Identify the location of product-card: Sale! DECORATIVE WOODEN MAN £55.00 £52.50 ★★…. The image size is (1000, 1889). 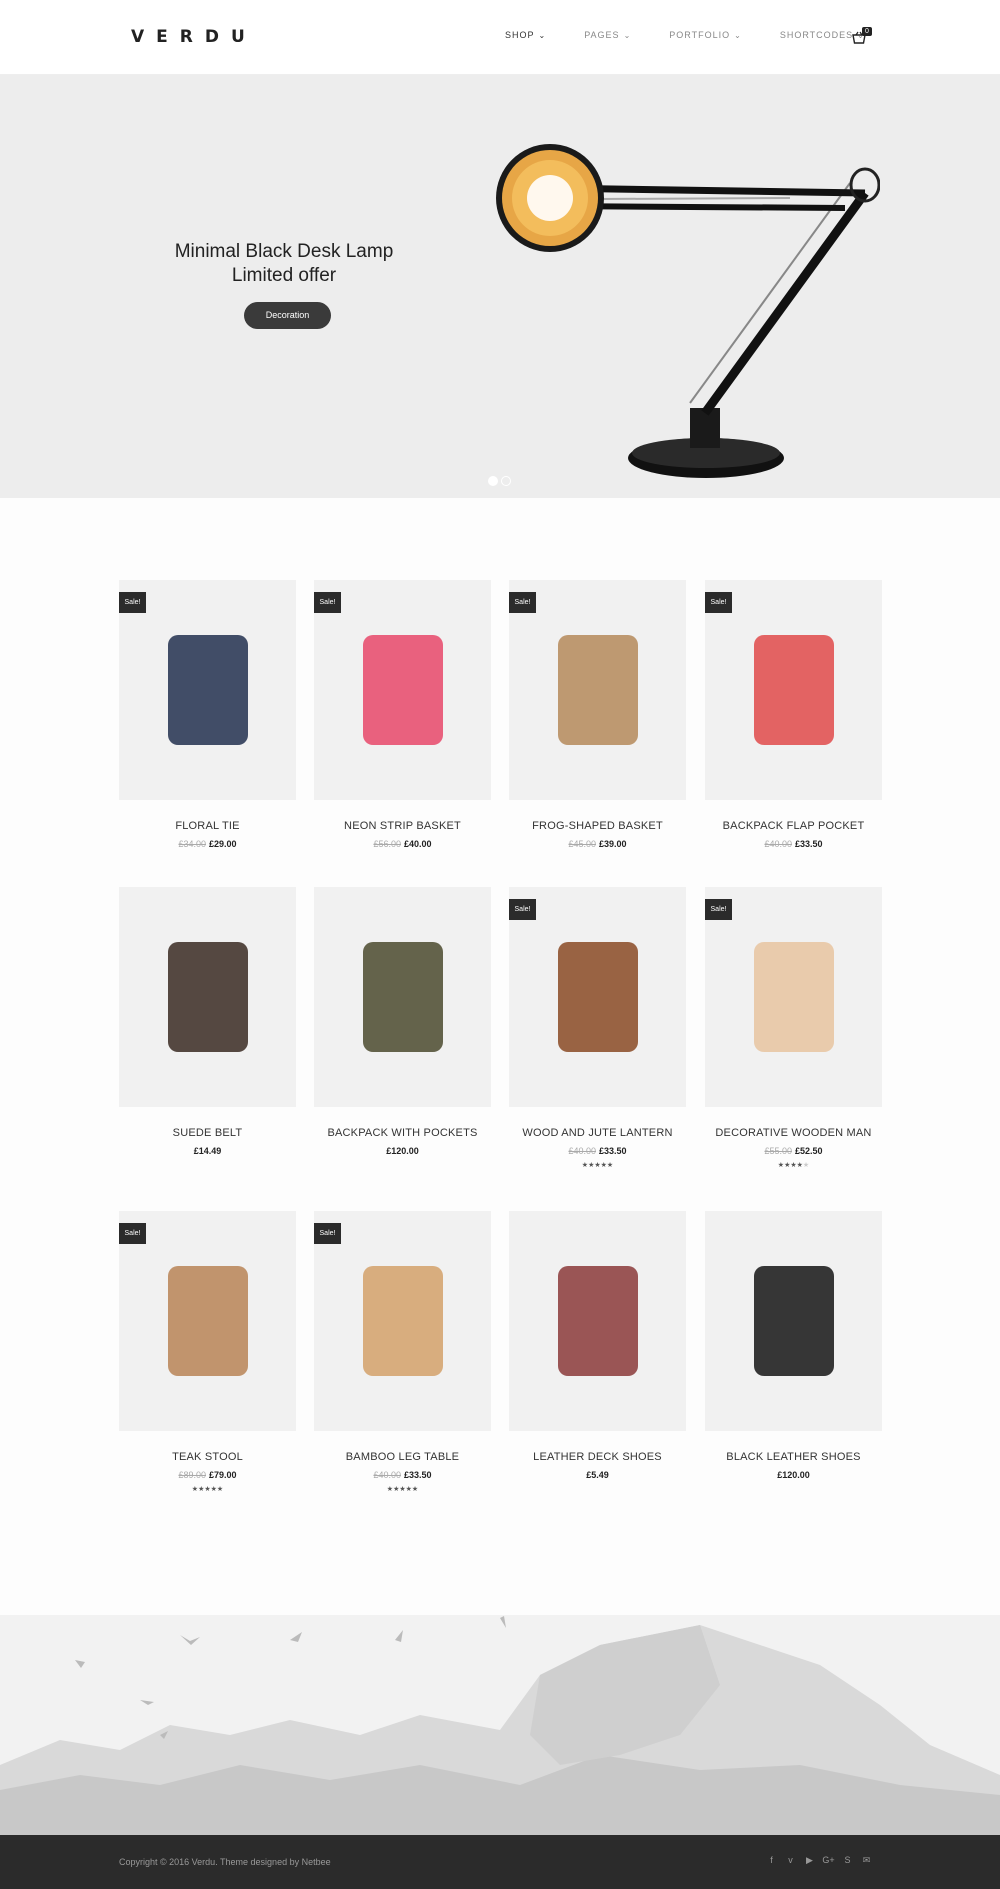
(793, 1028).